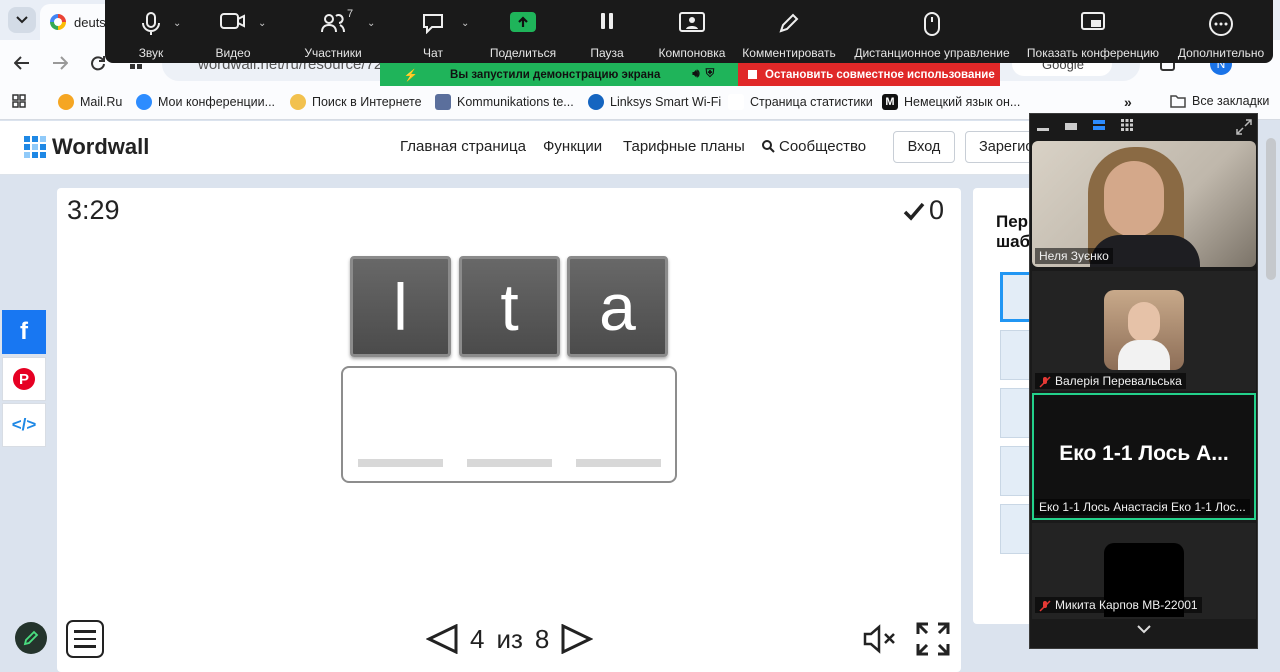 The height and width of the screenshot is (672, 1280). Describe the element at coordinates (101, 102) in the screenshot. I see `bookmark-label: Mail.Ru` at that location.